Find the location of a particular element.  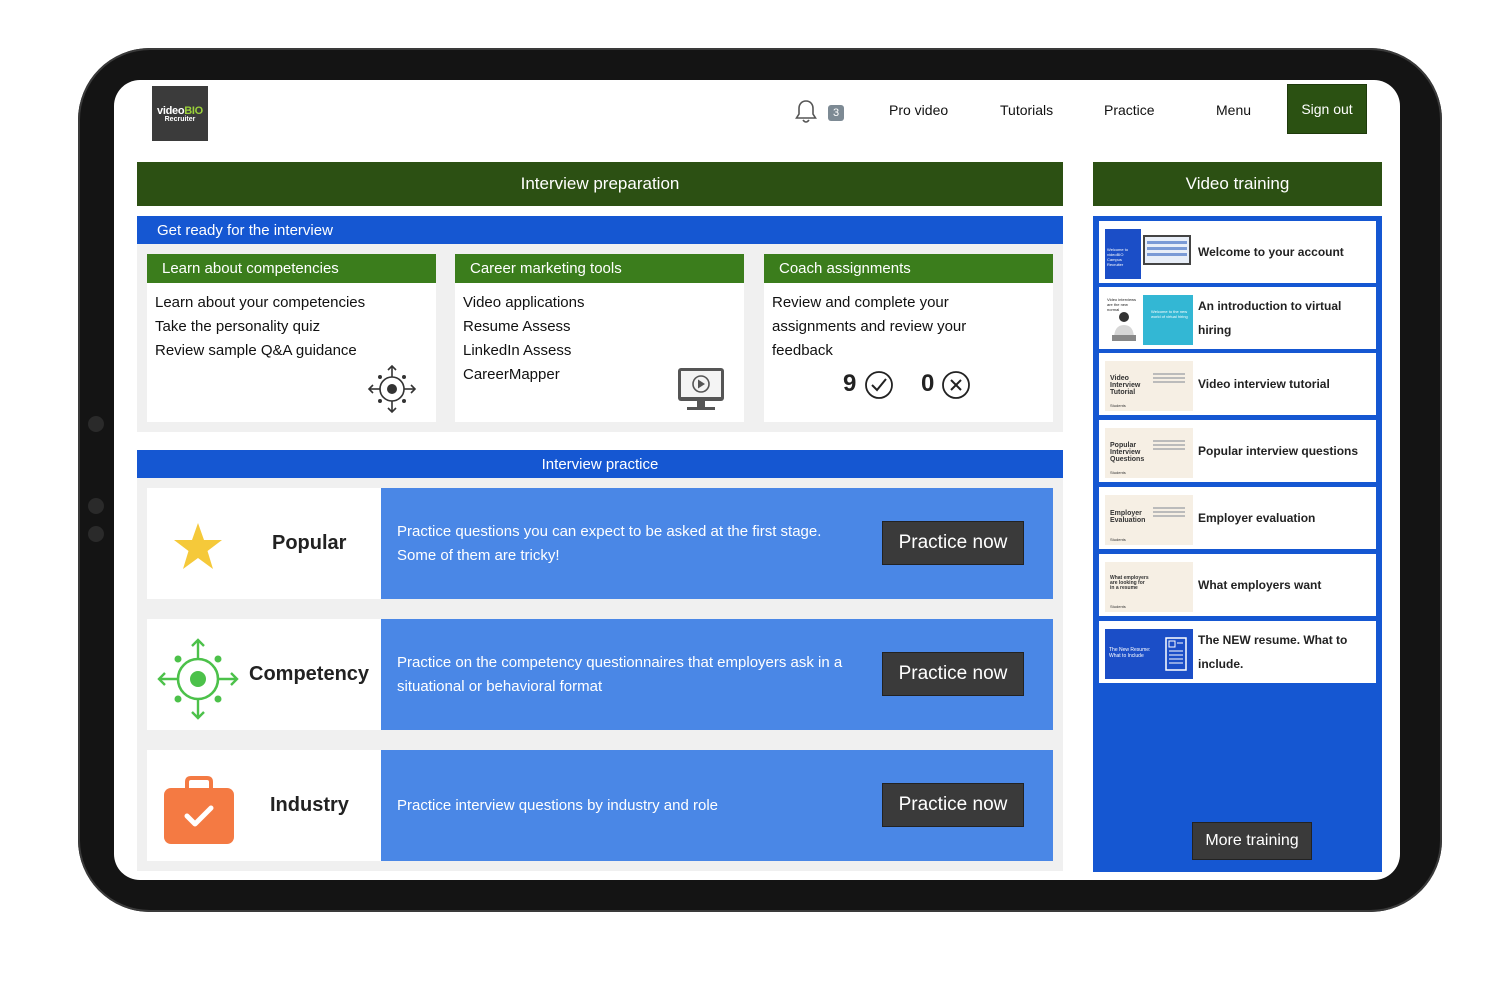

briefcase-check-icon is located at coordinates (199, 810).